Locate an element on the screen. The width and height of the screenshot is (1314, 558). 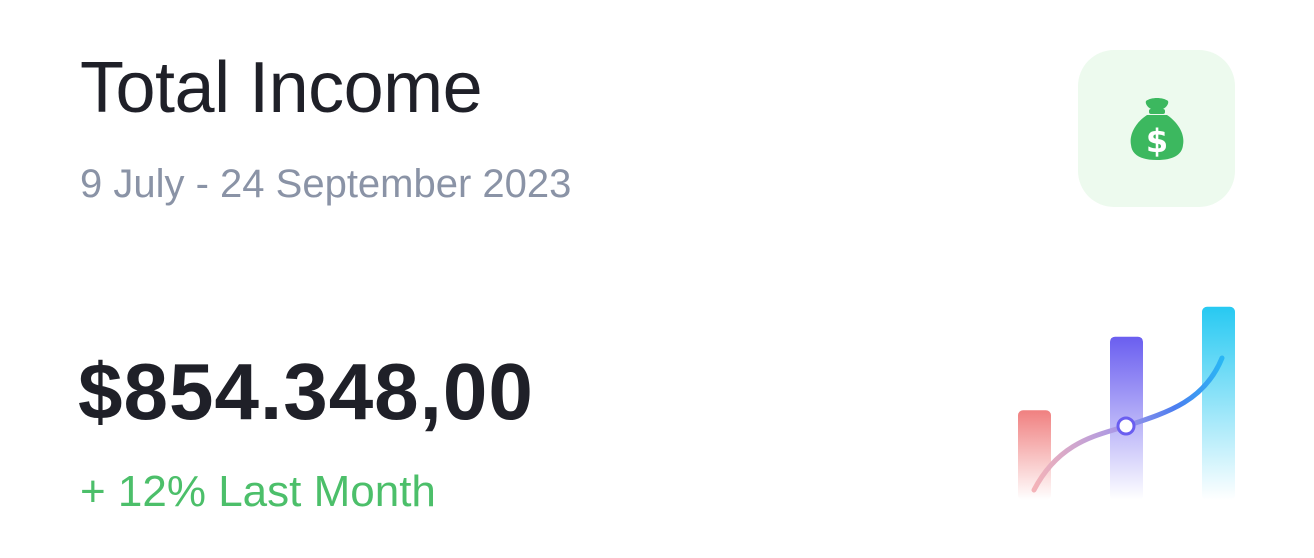
money-bag-icon-box: $ is located at coordinates (1156, 128).